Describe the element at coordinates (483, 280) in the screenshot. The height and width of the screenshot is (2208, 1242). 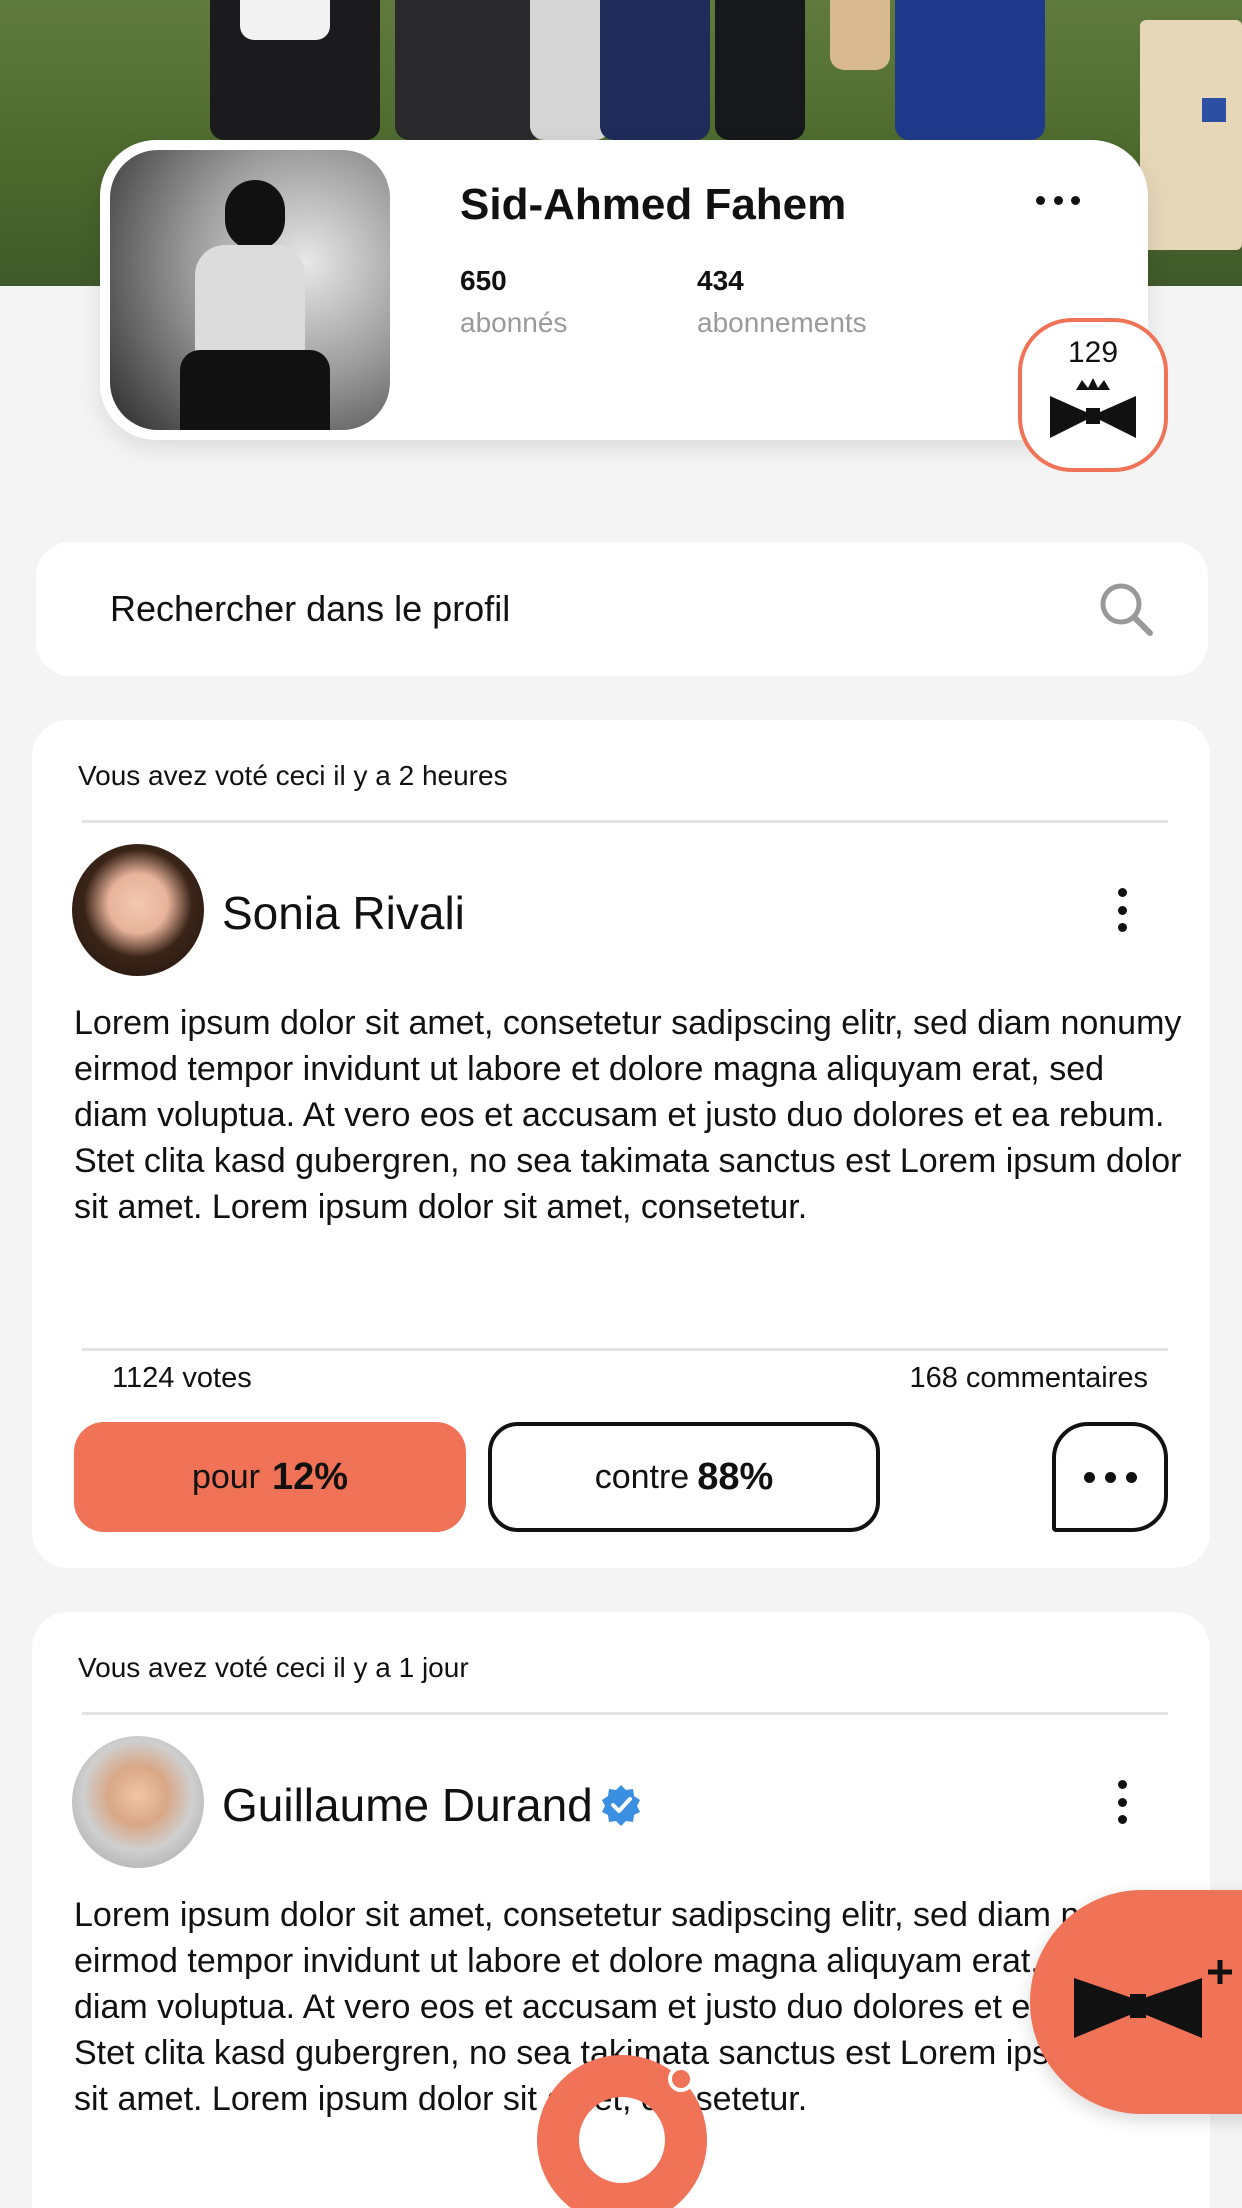
I see `followers-count: 650` at that location.